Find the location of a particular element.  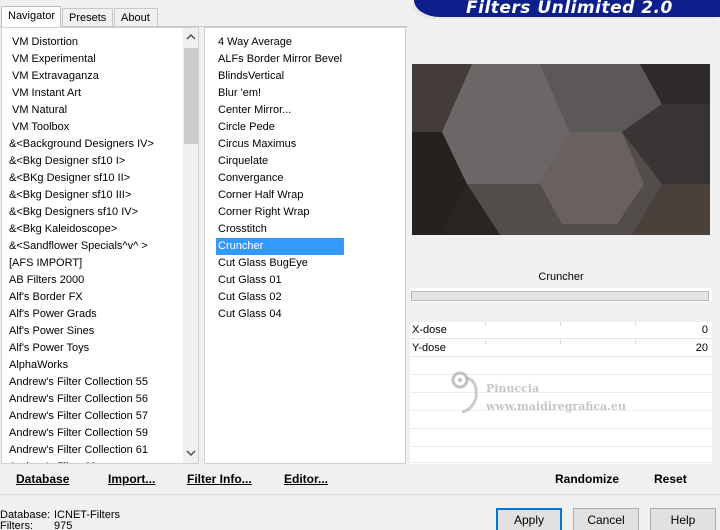

category-item: AlphaWorks is located at coordinates (79, 365).